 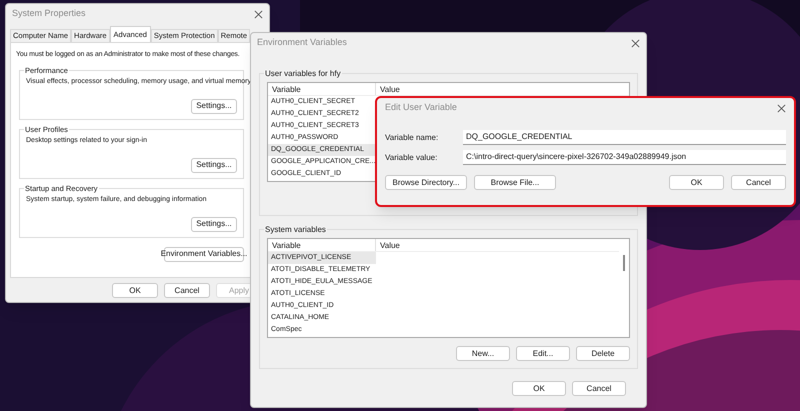 What do you see at coordinates (624, 157) in the screenshot?
I see `input-field: C:\intro-direct-query\sincere-pixel-326702-349a02889949.json` at bounding box center [624, 157].